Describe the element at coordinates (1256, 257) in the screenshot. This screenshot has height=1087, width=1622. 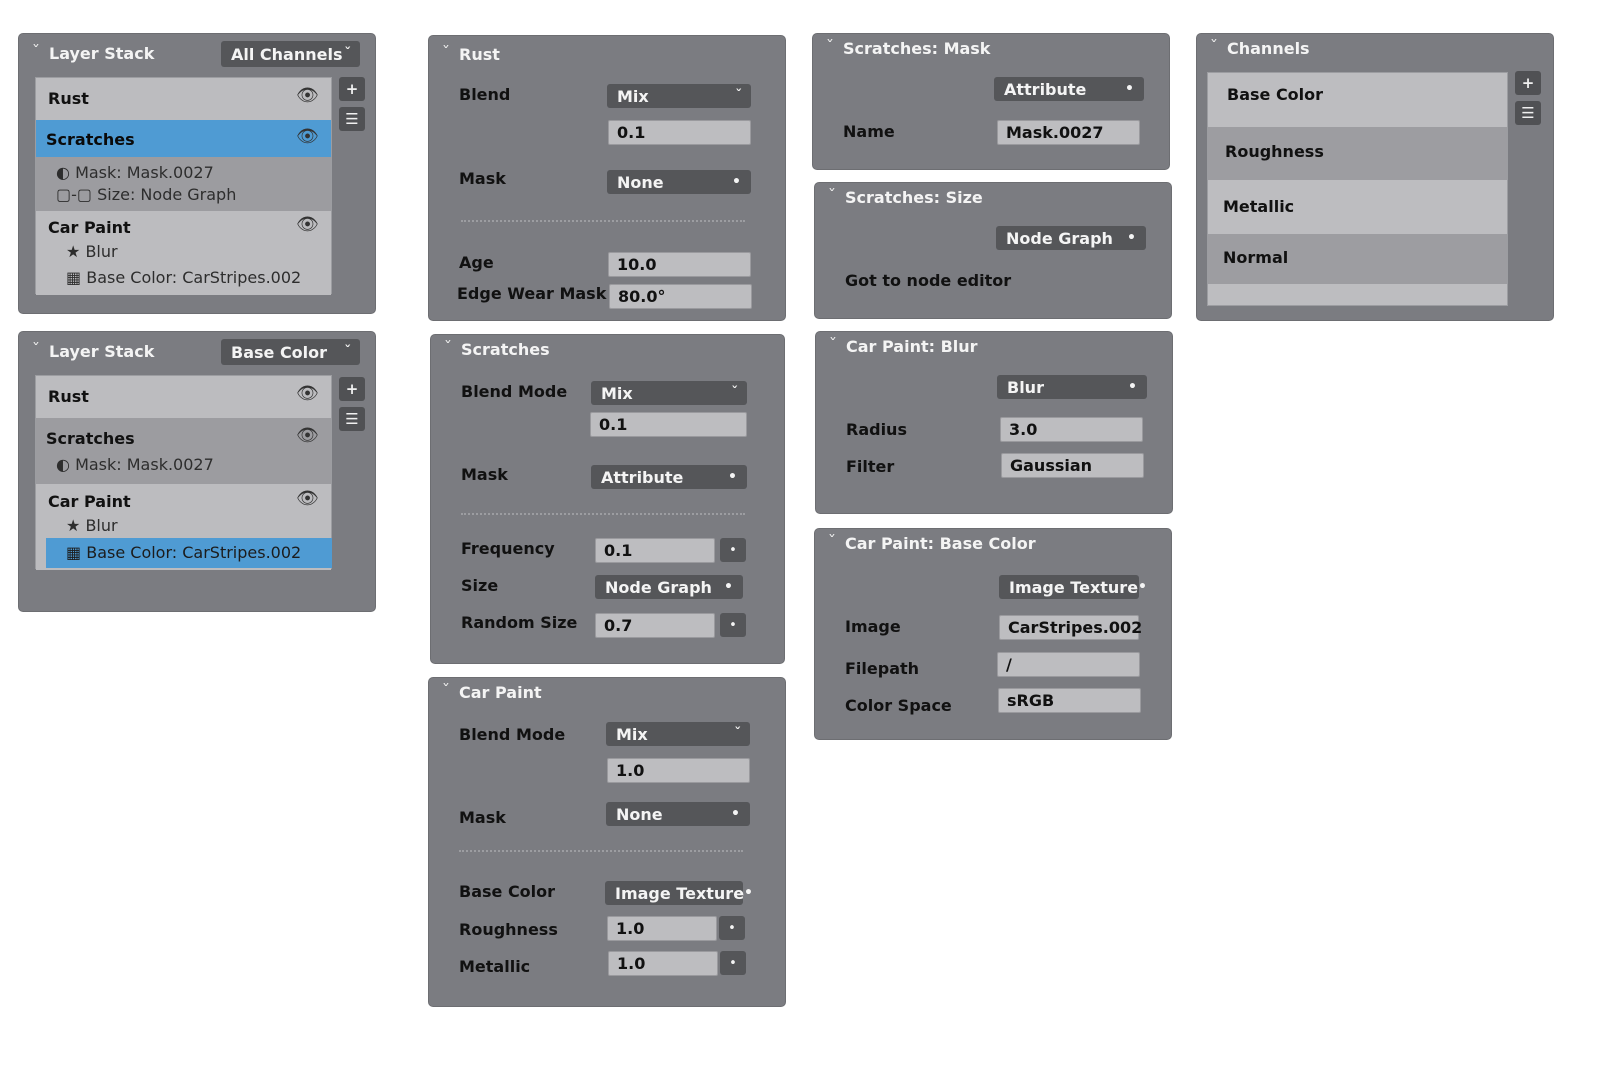
I see `channel-label: Normal` at that location.